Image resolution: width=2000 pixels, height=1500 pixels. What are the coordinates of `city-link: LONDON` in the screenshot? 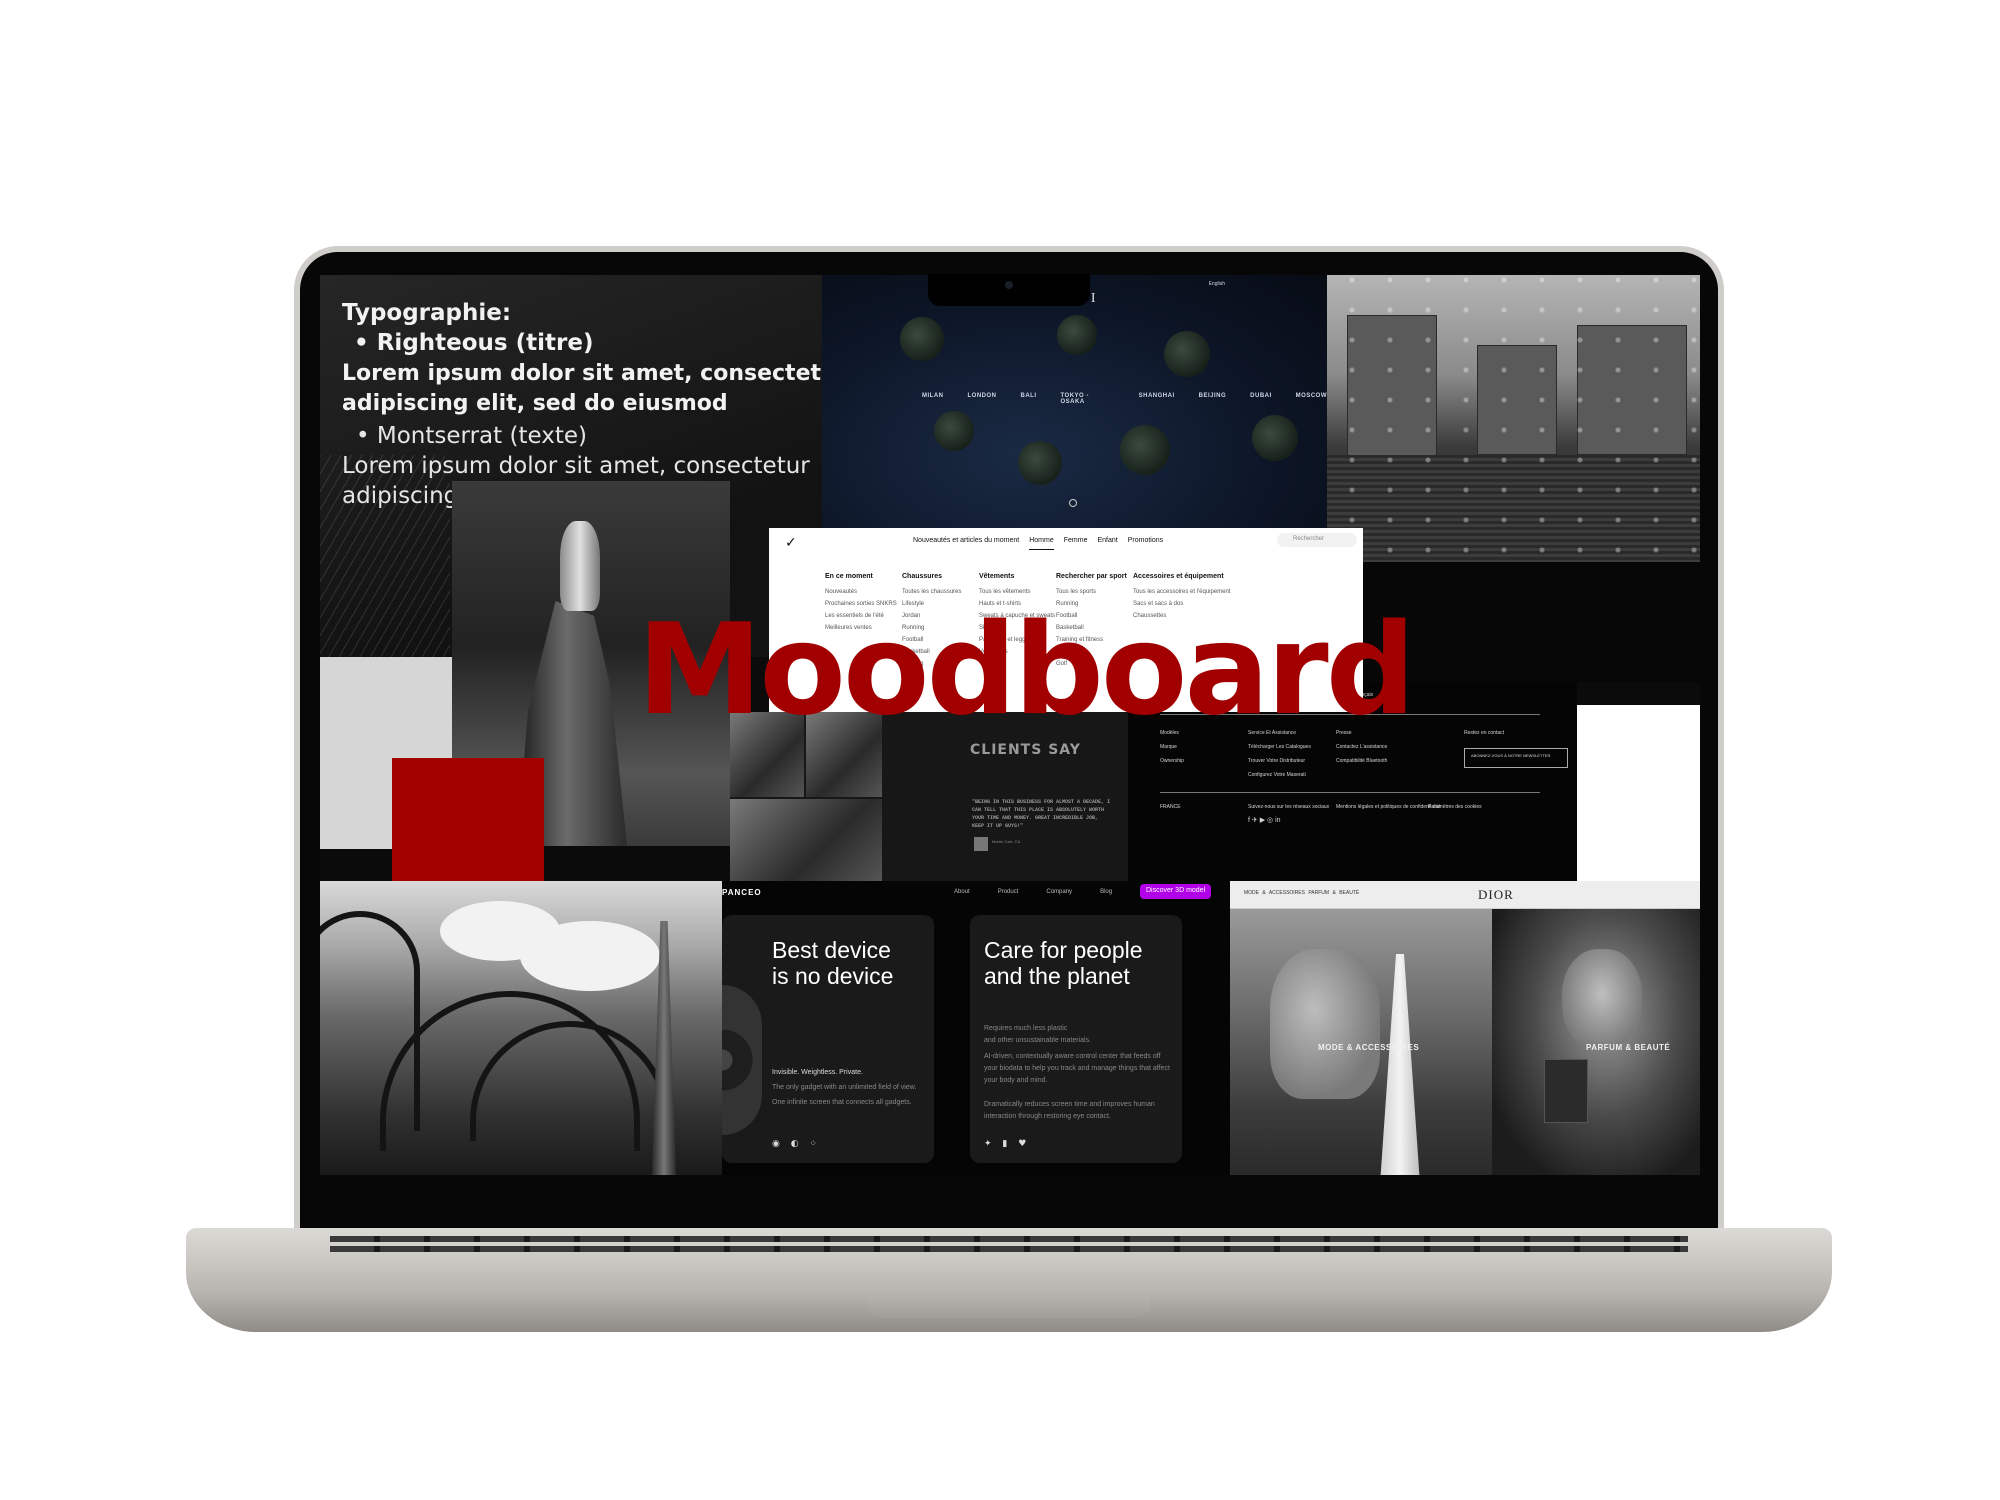 It's located at (982, 399).